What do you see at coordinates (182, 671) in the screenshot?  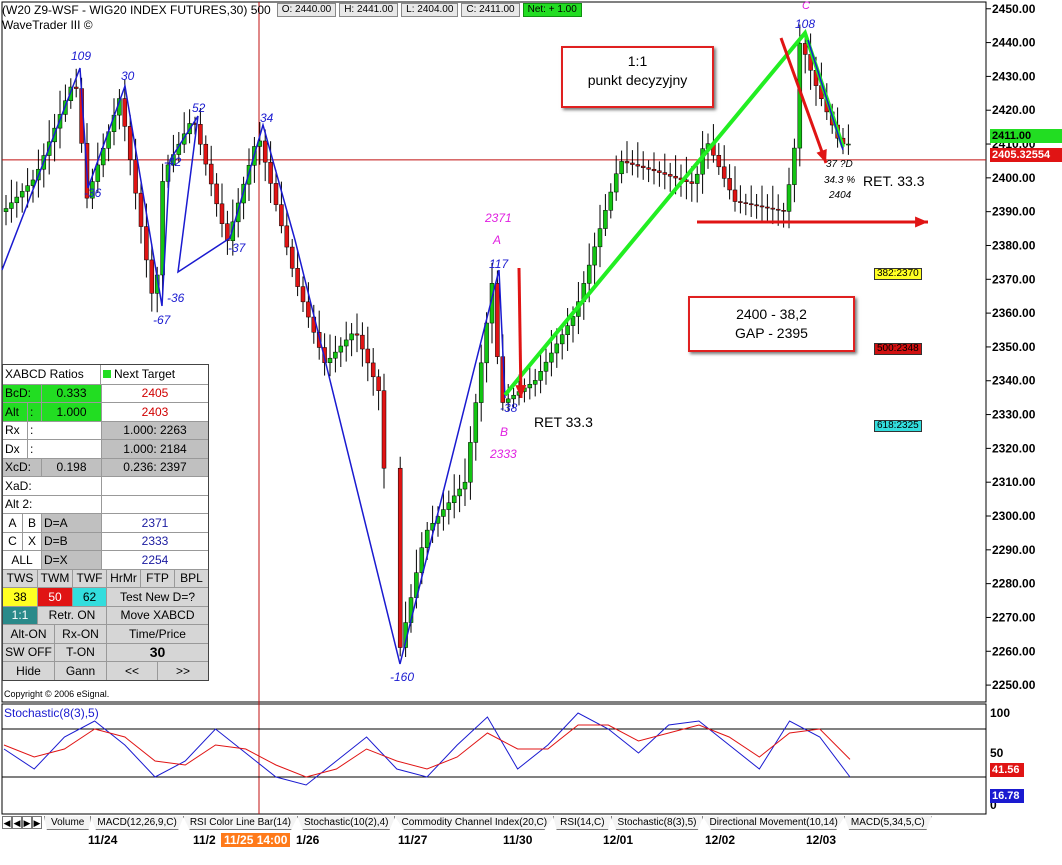 I see `next-button: >>` at bounding box center [182, 671].